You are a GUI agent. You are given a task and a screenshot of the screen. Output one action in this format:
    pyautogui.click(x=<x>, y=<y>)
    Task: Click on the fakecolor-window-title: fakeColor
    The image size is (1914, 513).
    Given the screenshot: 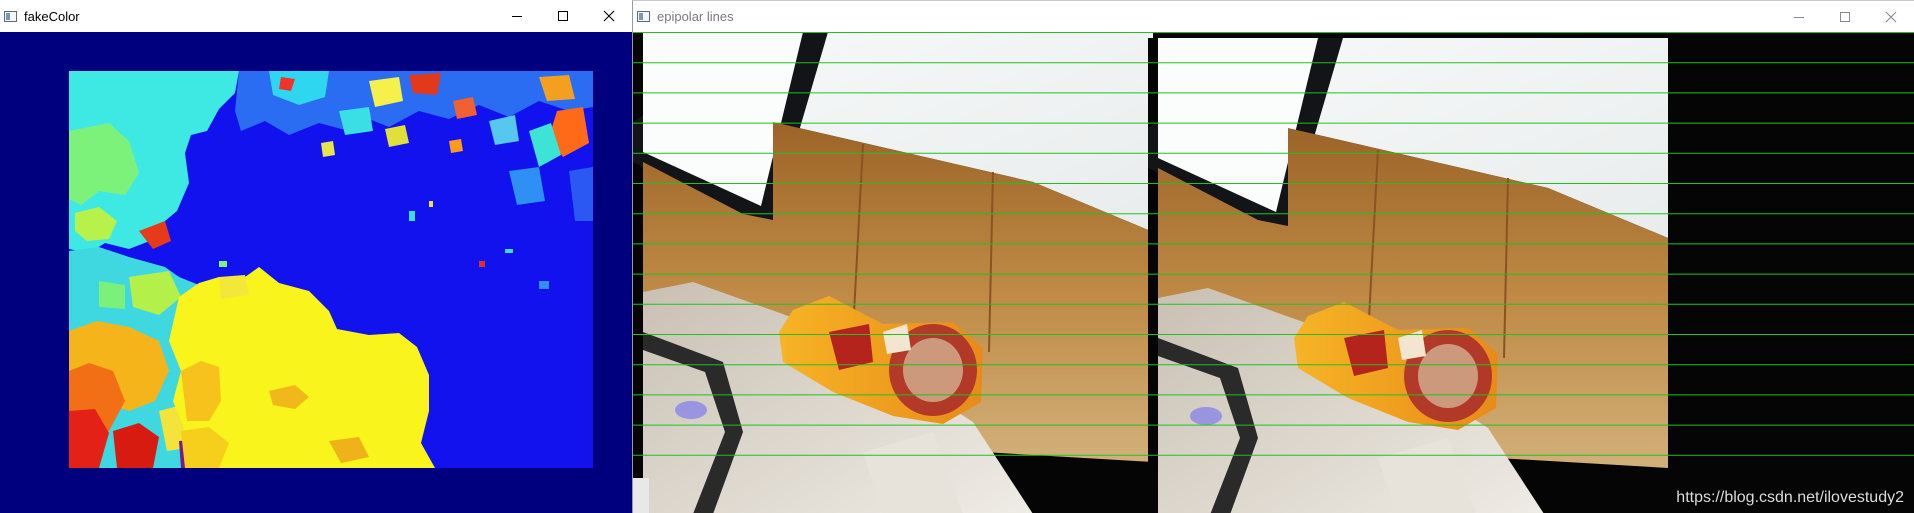 What is the action you would take?
    pyautogui.click(x=52, y=16)
    